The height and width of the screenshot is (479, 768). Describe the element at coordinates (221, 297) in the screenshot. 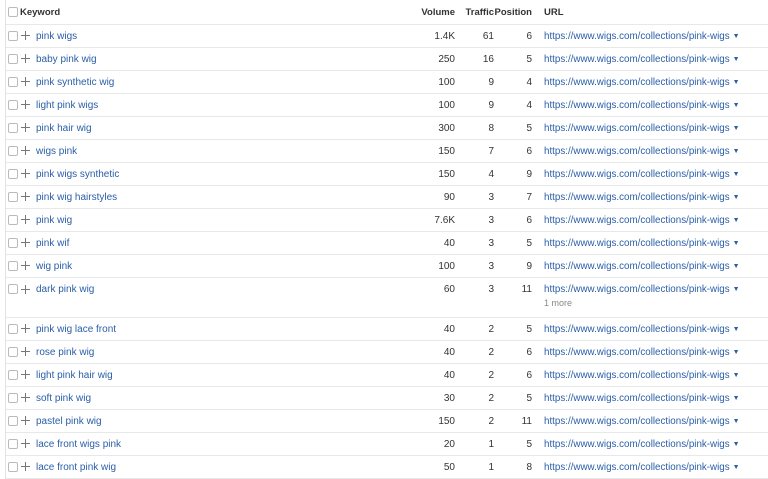

I see `keyword-link: dark pink wig` at that location.